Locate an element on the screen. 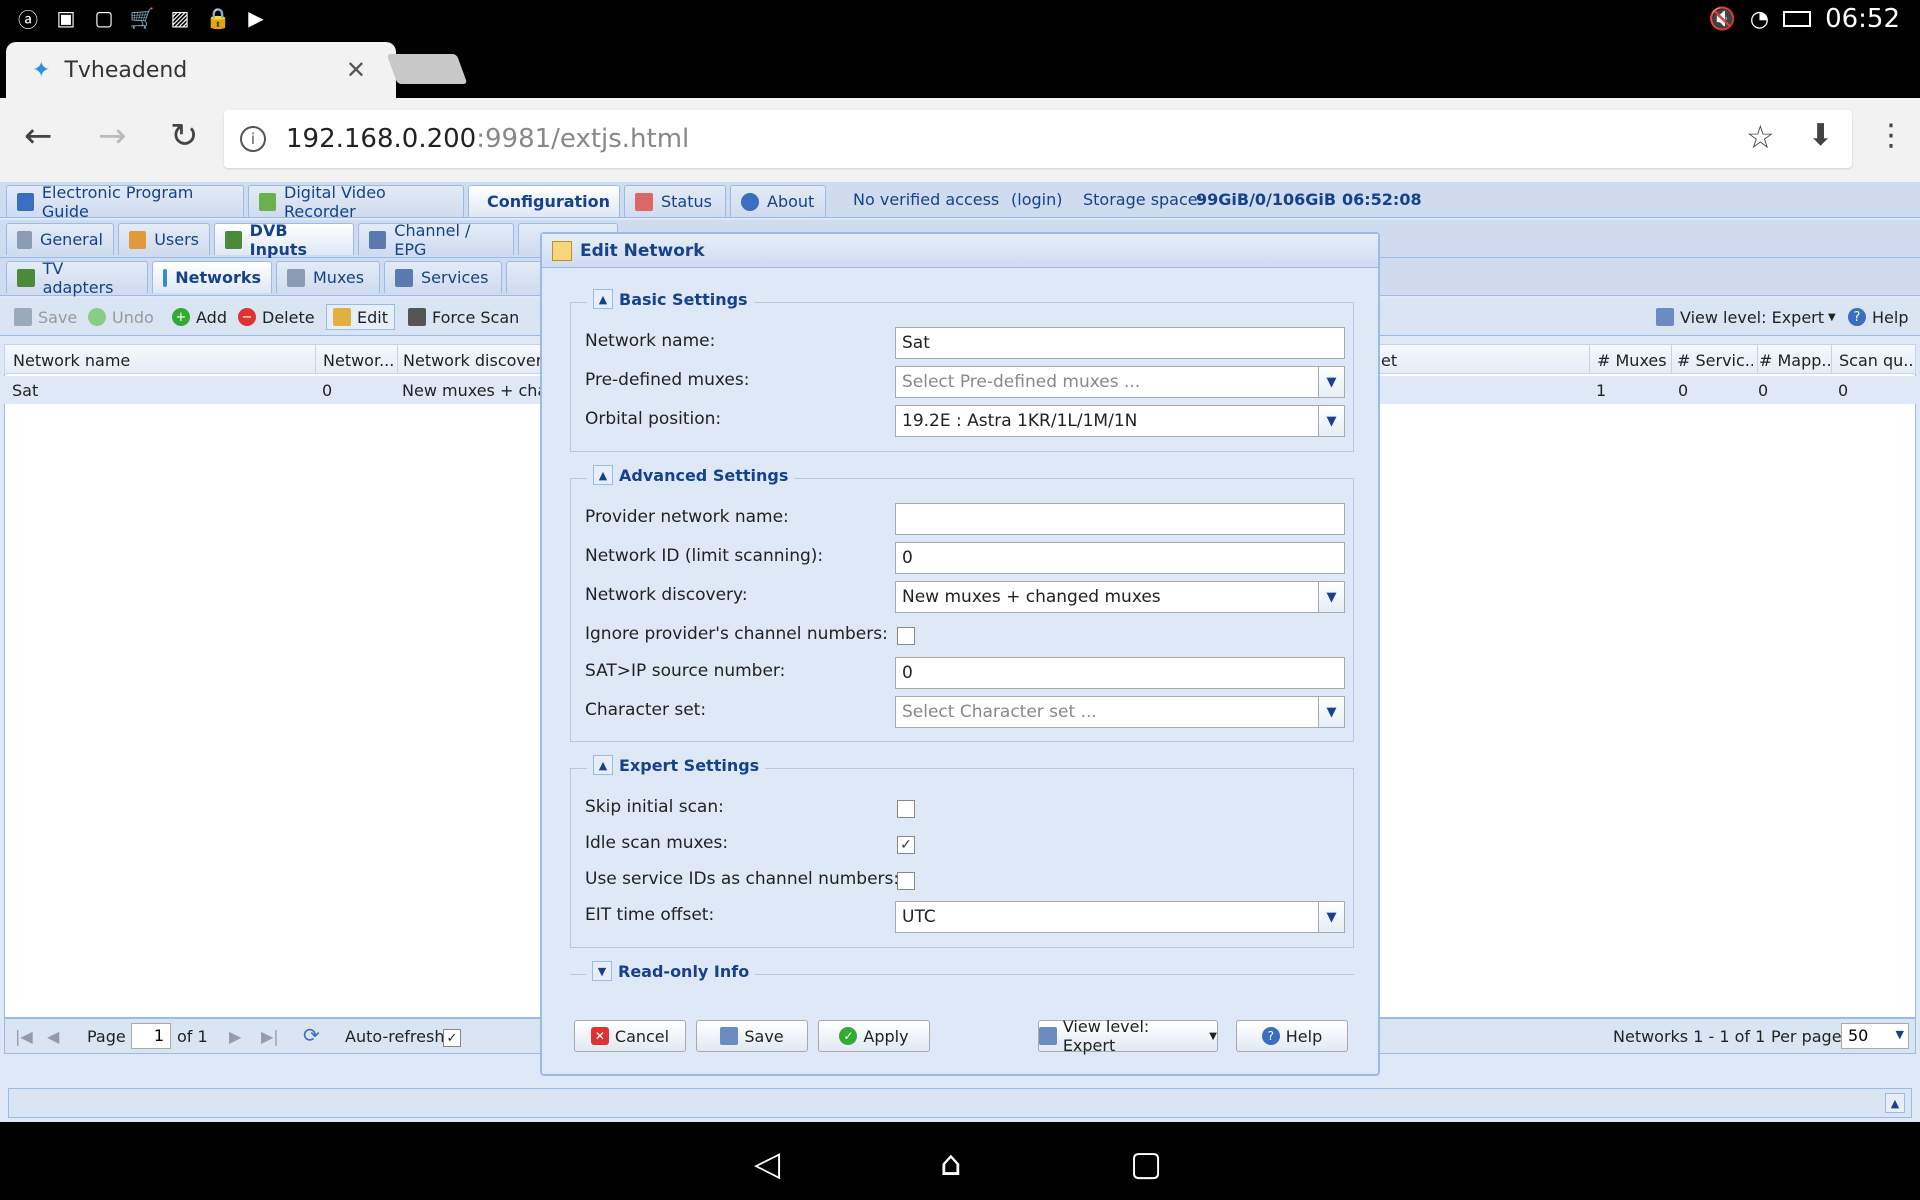 The width and height of the screenshot is (1920, 1200). orbital-position-select: 19.2E : Astra 1KR/1L/1M/1N ▼ is located at coordinates (1120, 421).